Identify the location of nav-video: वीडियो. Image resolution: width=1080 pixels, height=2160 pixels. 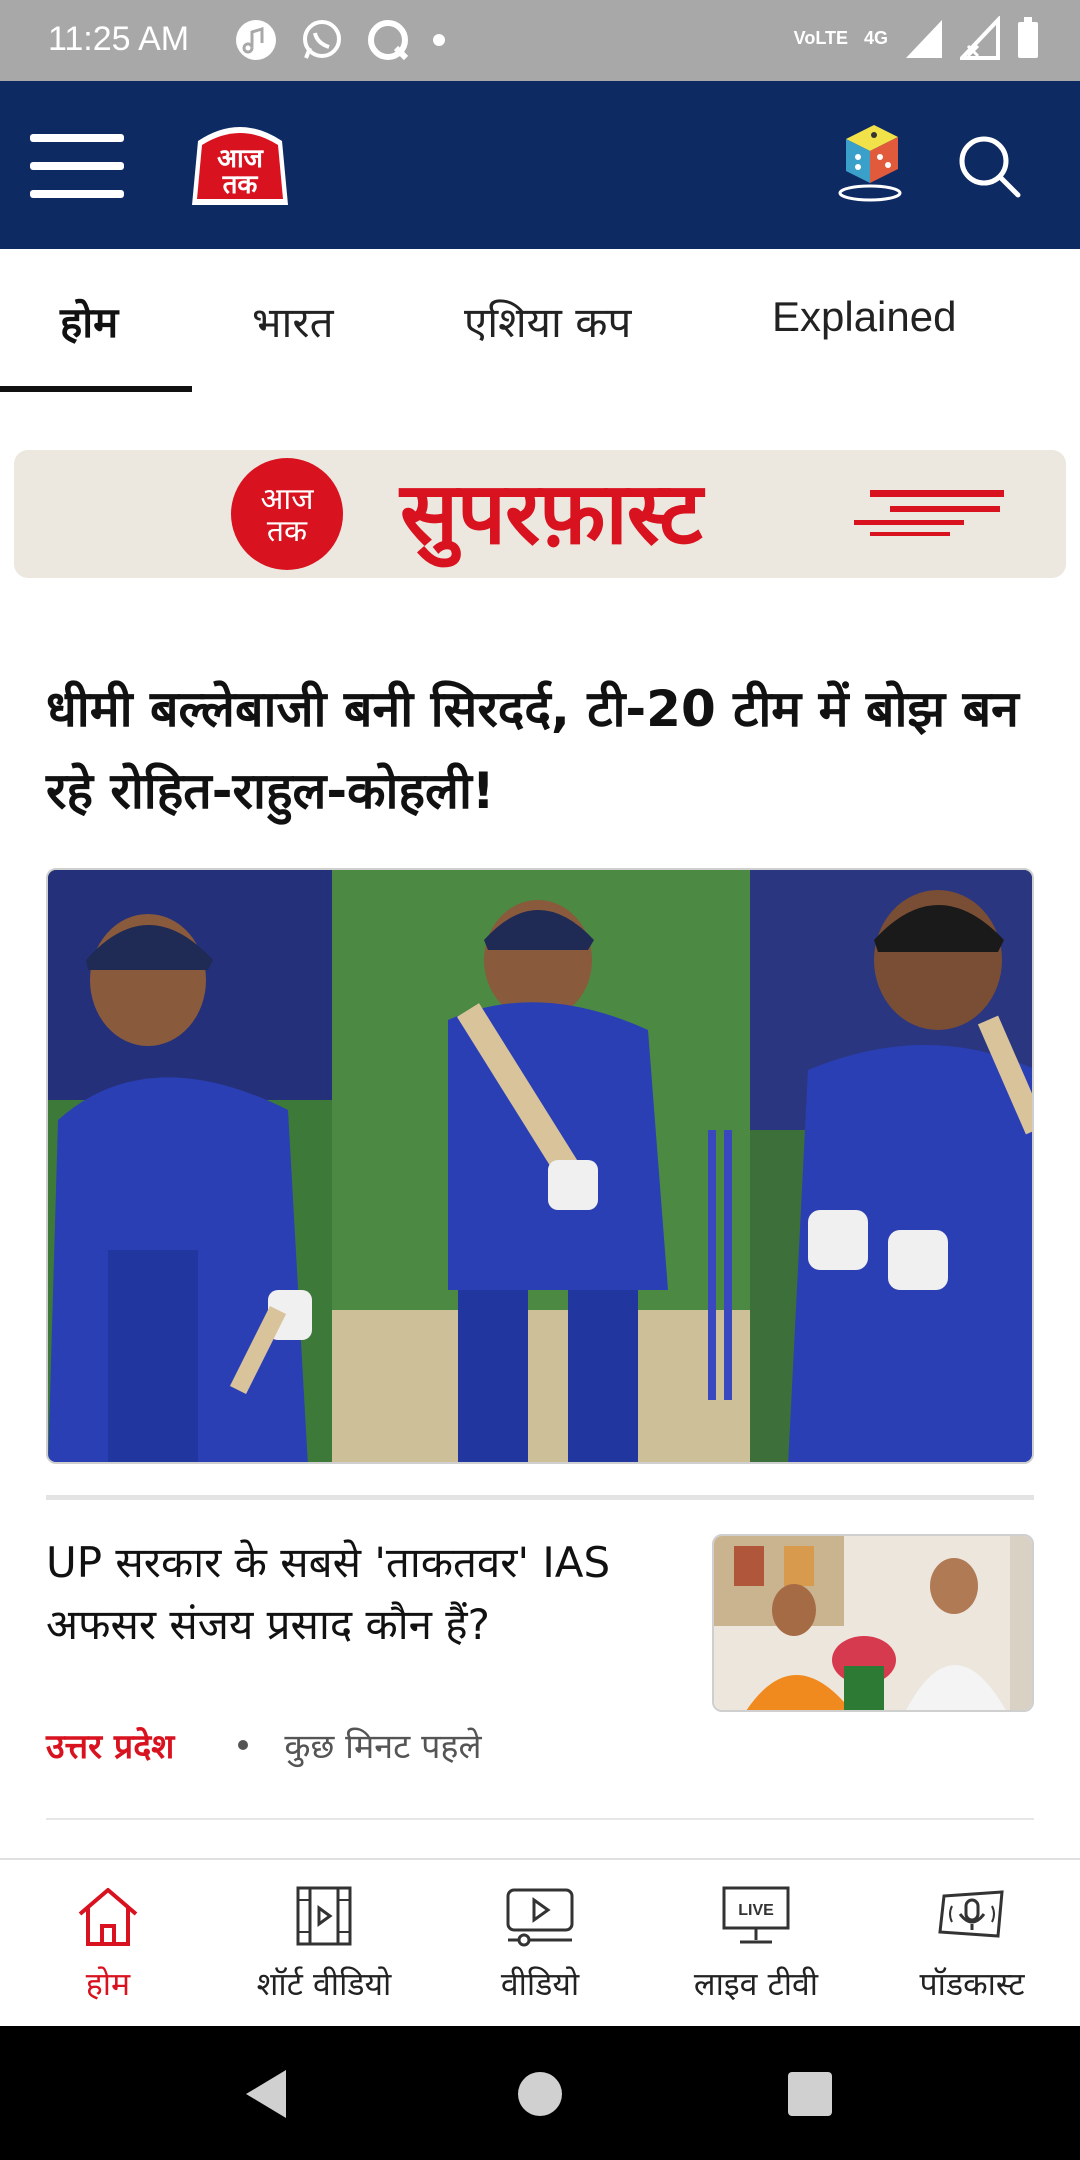
(540, 1944).